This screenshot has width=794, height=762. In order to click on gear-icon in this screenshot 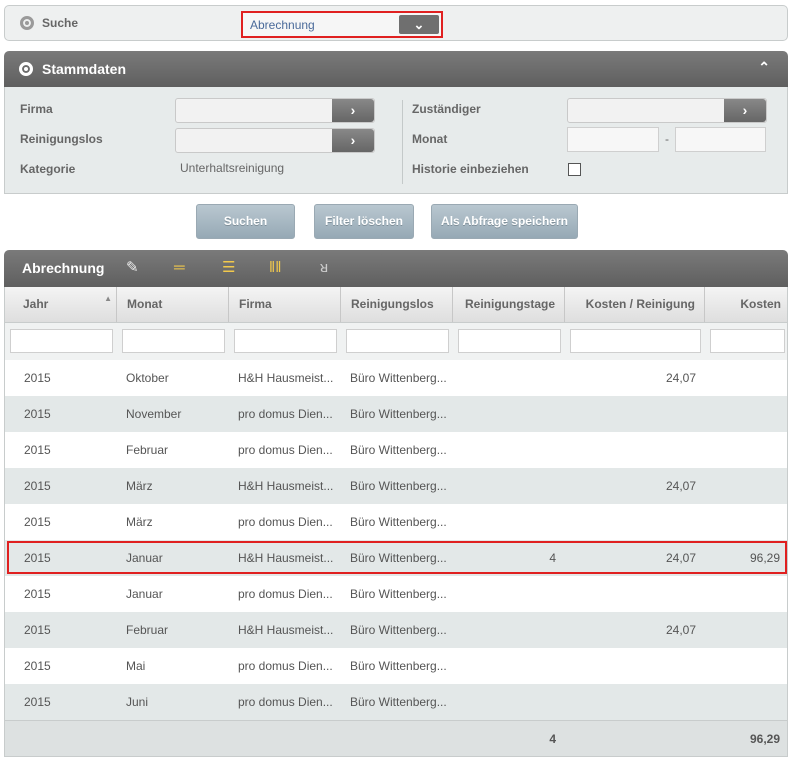, I will do `click(27, 23)`.